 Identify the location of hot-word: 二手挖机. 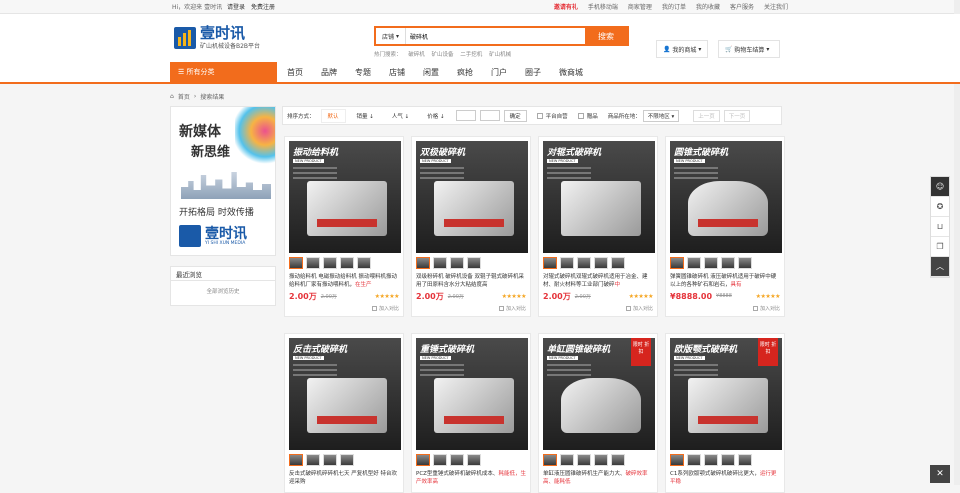
(471, 55).